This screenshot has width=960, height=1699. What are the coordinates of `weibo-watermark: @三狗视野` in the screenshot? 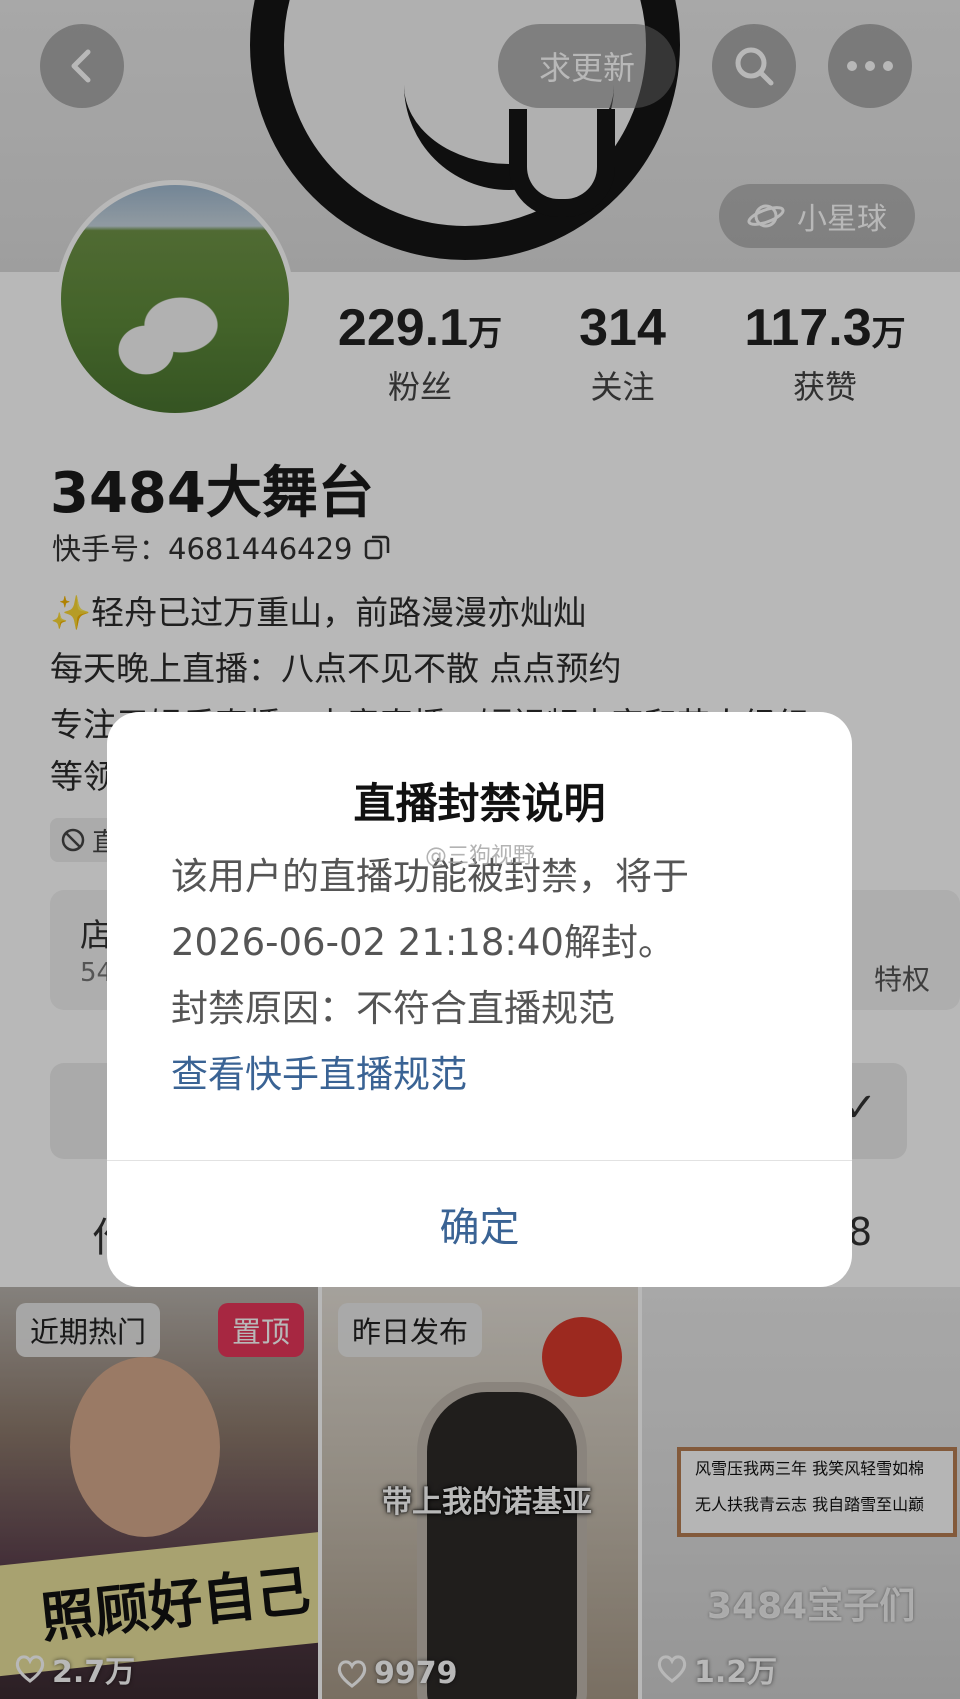 It's located at (480, 856).